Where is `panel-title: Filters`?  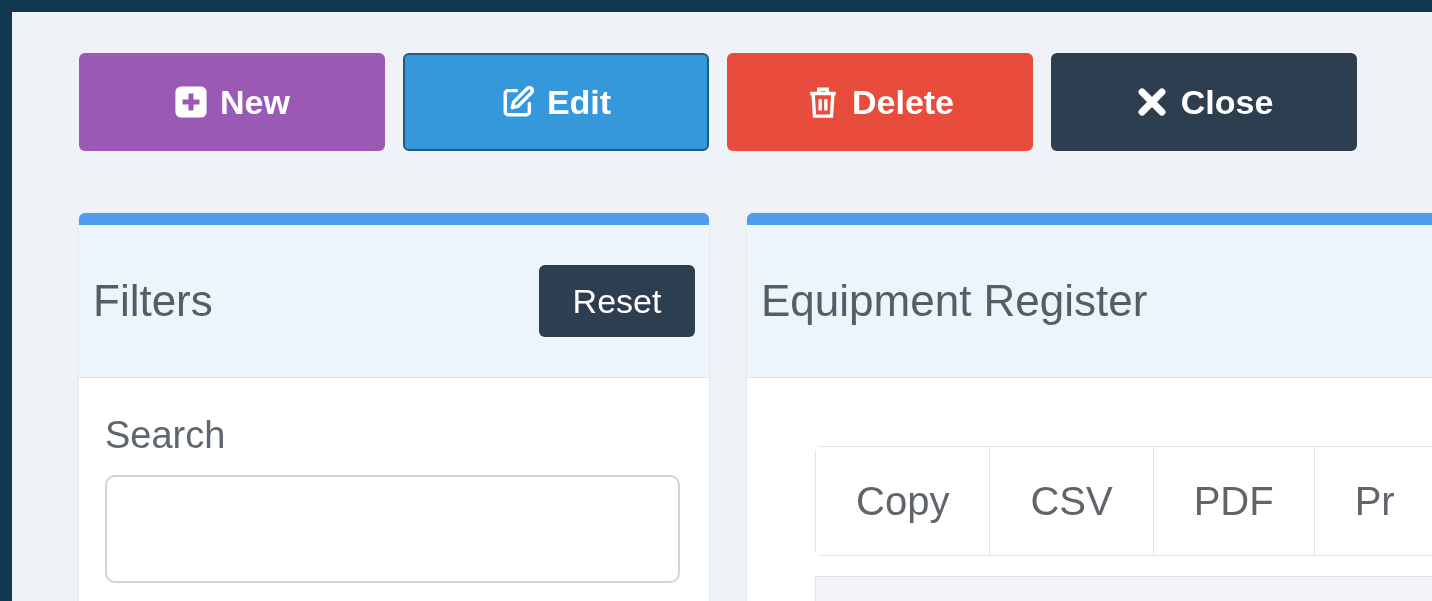
panel-title: Filters is located at coordinates (153, 301).